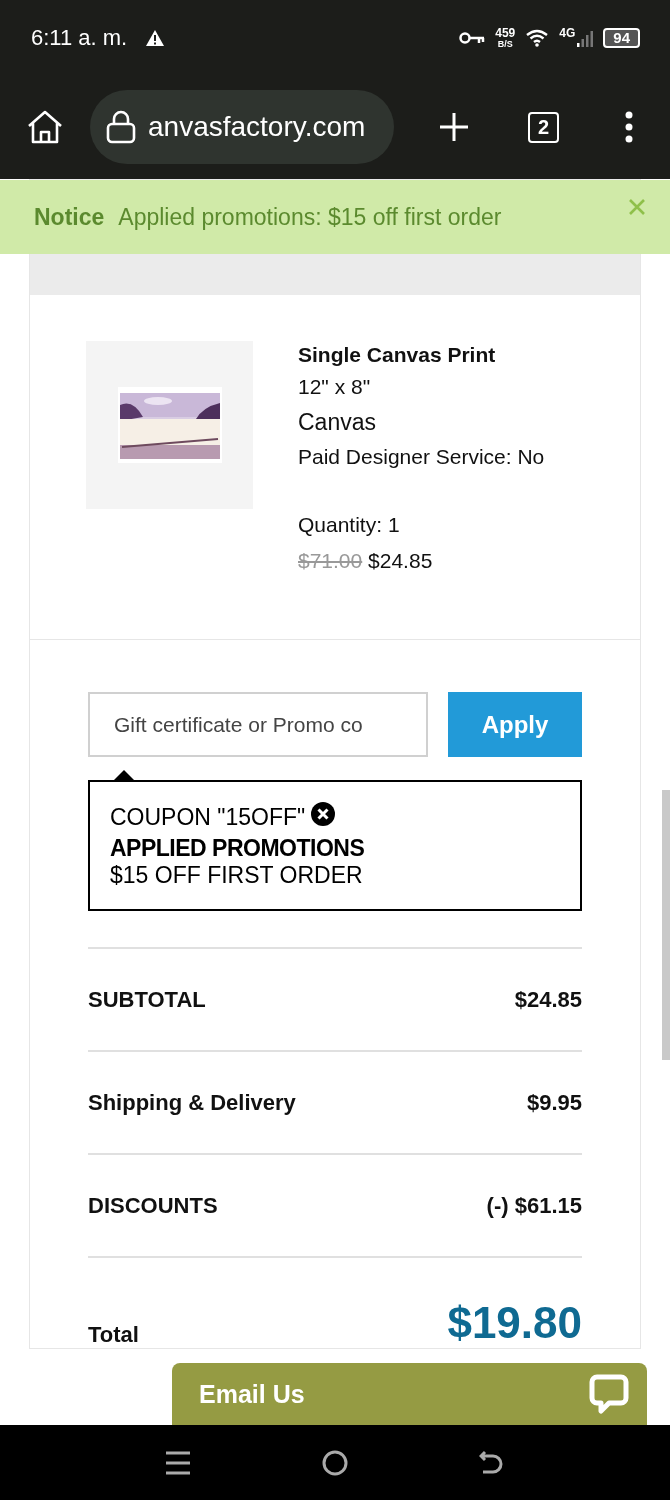 The image size is (670, 1500). I want to click on sale-price: $24.85, so click(400, 560).